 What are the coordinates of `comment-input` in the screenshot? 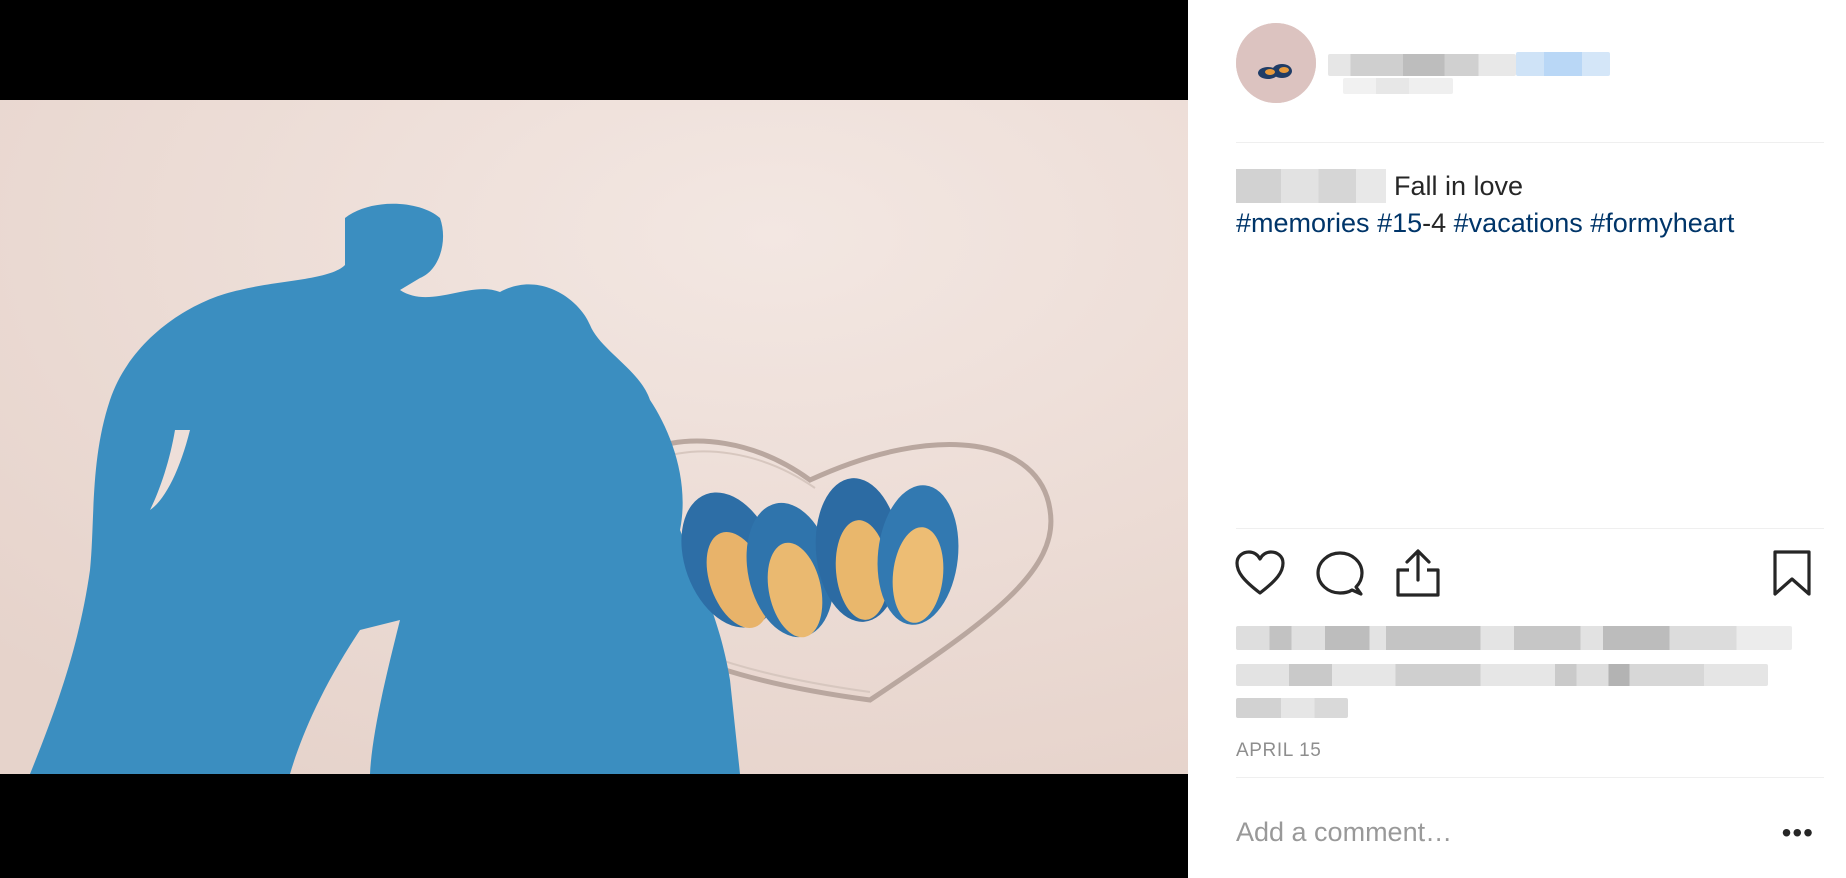 It's located at (1446, 832).